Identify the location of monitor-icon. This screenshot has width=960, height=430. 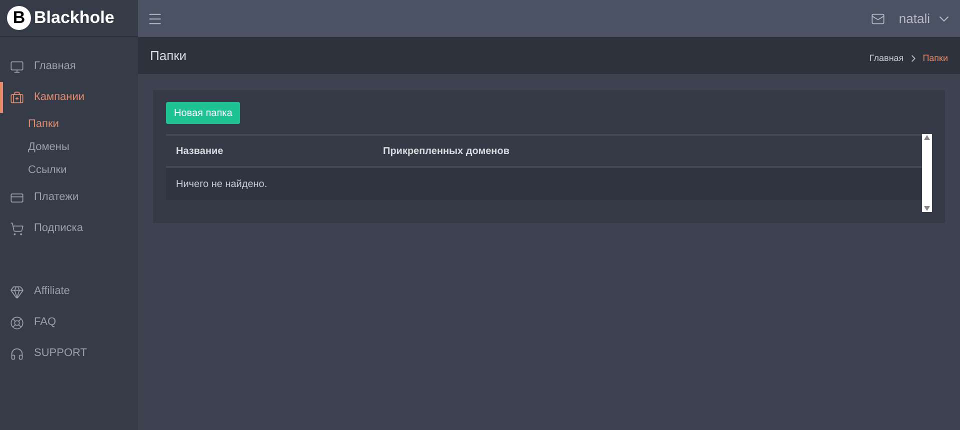
(17, 67).